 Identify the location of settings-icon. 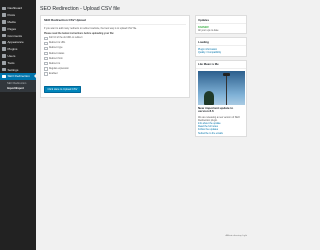
(4, 69).